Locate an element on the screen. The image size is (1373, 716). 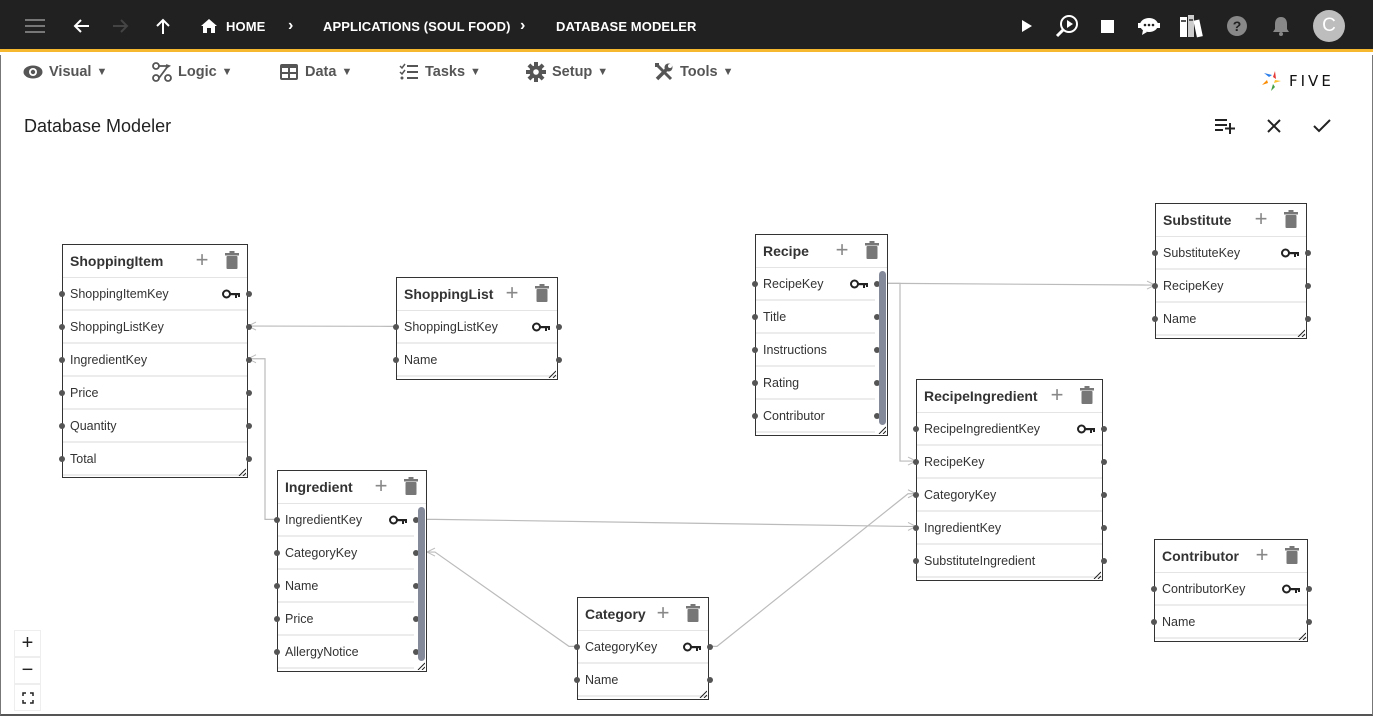
table-category: Category + CategoryKey Name is located at coordinates (643, 649).